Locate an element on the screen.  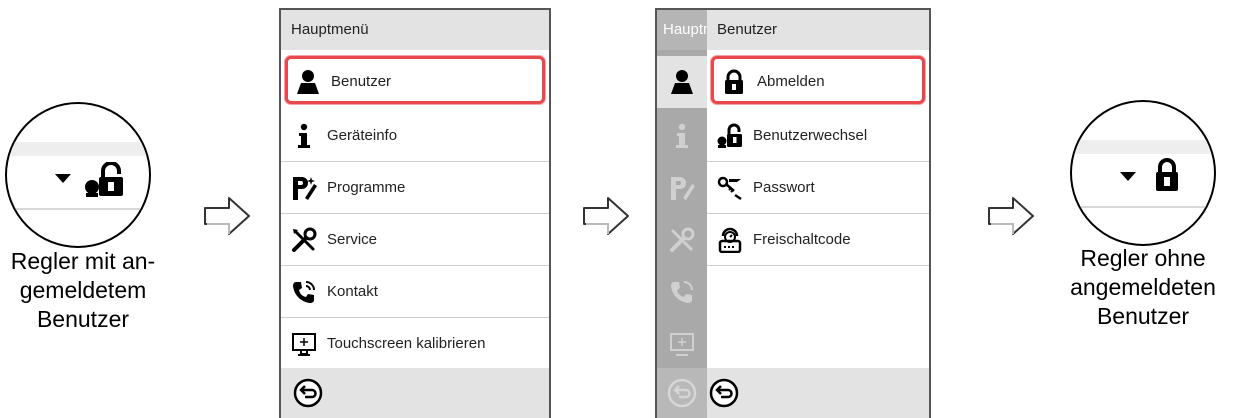
menu-item-benutzerwechsel: Benutzerwechsel is located at coordinates (818, 136).